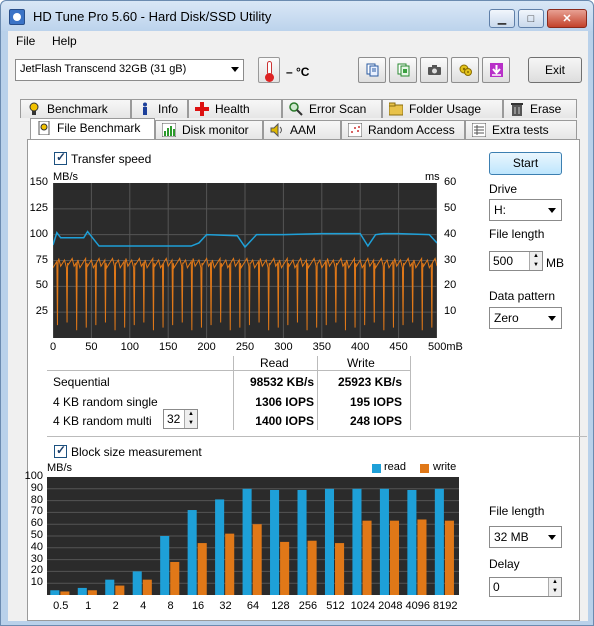 The image size is (594, 626). I want to click on right-tick-label: 10, so click(450, 311).